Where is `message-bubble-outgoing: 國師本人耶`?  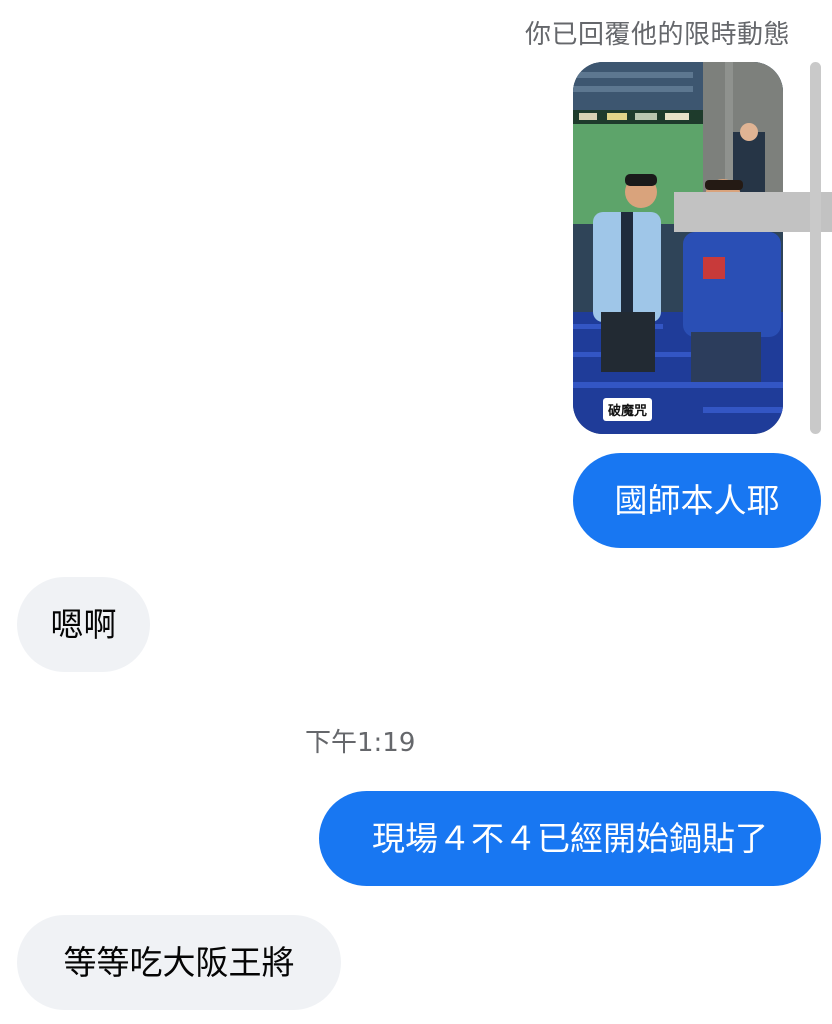 message-bubble-outgoing: 國師本人耶 is located at coordinates (697, 500).